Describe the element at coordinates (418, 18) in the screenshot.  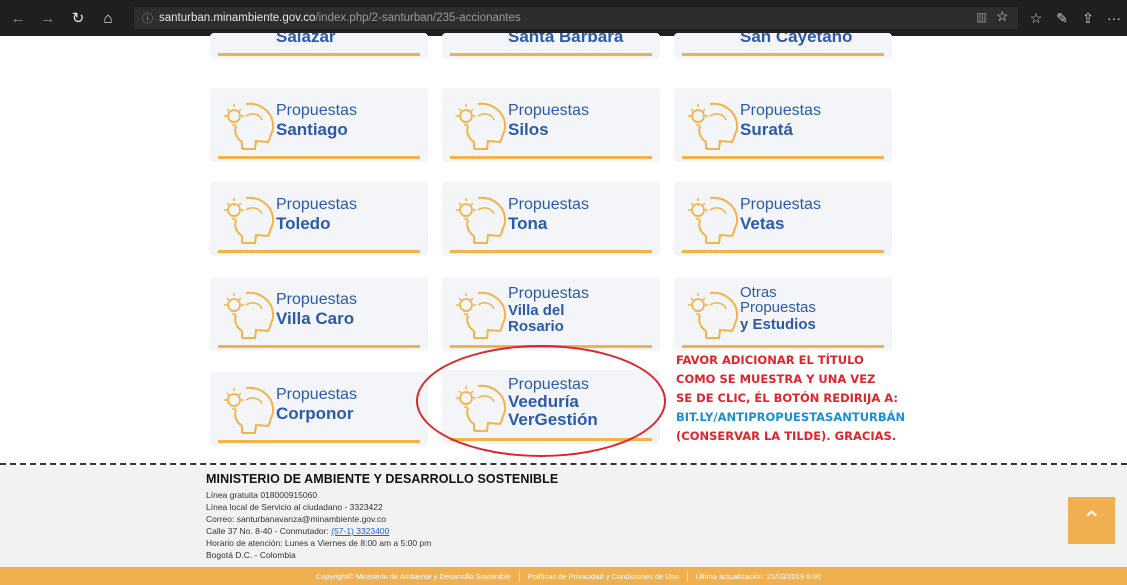
I see `url-path: /index.php/2-santurban/235-accionantes` at that location.